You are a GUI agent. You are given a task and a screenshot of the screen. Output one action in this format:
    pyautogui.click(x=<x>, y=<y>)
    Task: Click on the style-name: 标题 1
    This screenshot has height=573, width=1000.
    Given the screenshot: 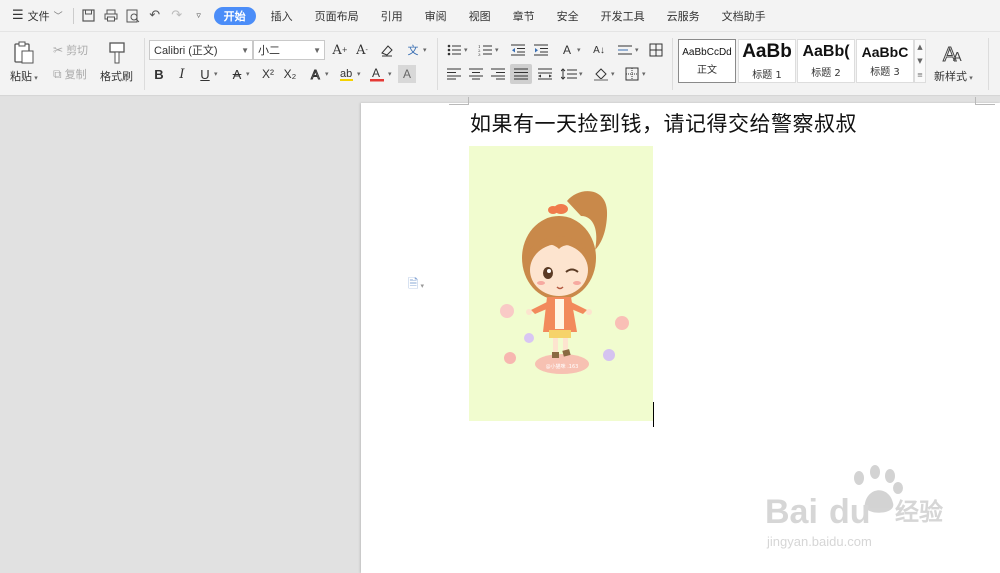 What is the action you would take?
    pyautogui.click(x=767, y=75)
    